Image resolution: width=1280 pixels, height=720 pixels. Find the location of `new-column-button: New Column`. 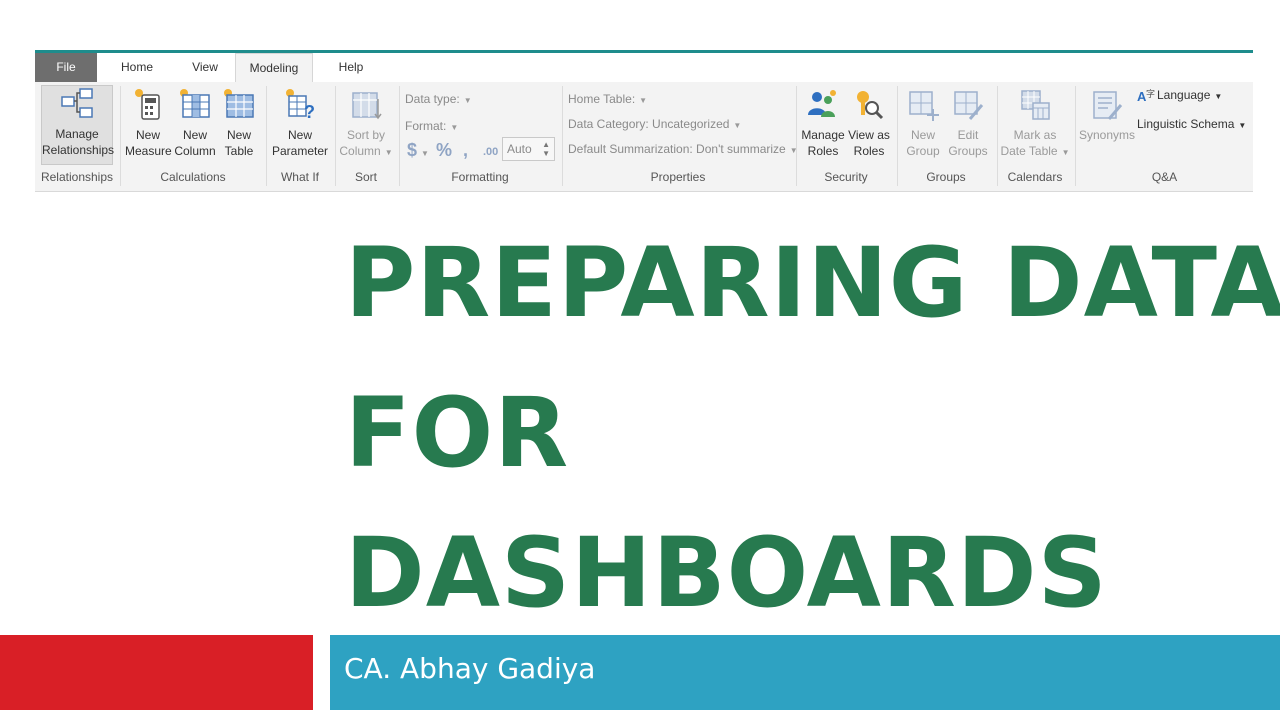

new-column-button: New Column is located at coordinates (195, 126).